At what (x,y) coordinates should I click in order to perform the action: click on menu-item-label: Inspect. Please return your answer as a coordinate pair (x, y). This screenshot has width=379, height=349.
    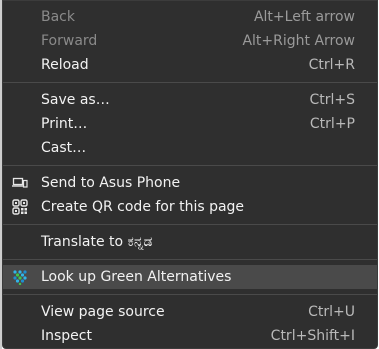
    Looking at the image, I should click on (66, 336).